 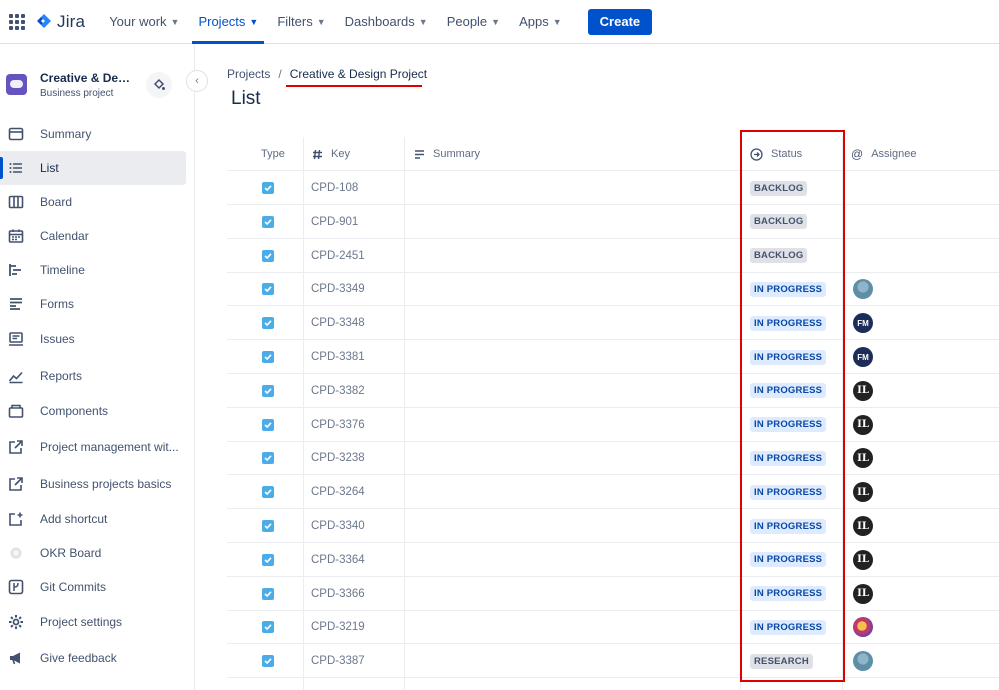 I want to click on table-row: CPD-3376 IN PROGRESS IL, so click(x=613, y=425).